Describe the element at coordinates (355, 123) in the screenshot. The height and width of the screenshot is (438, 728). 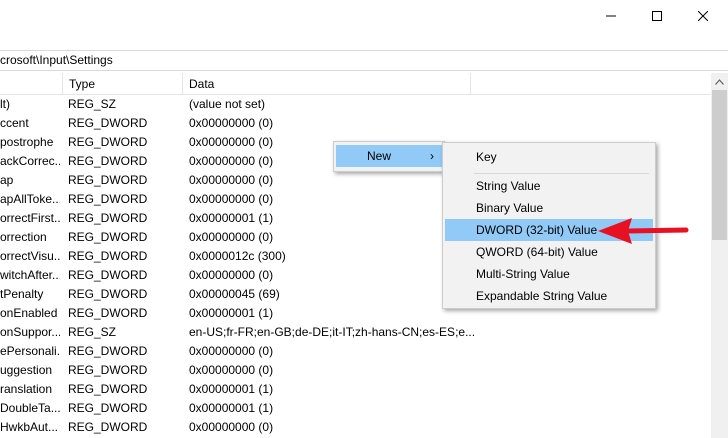
I see `table-row: ccent REG_DWORD 0x00000000 (0)` at that location.